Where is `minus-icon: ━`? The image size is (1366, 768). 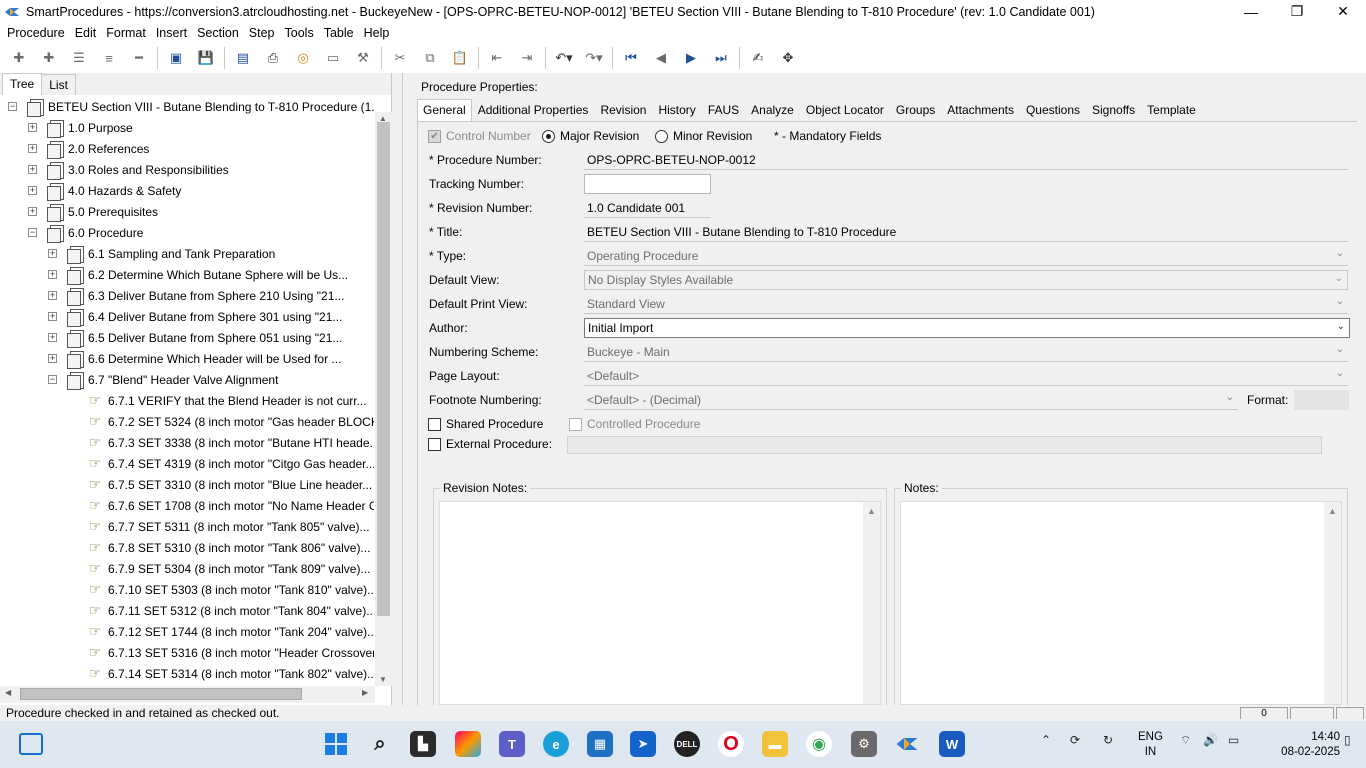 minus-icon: ━ is located at coordinates (139, 58).